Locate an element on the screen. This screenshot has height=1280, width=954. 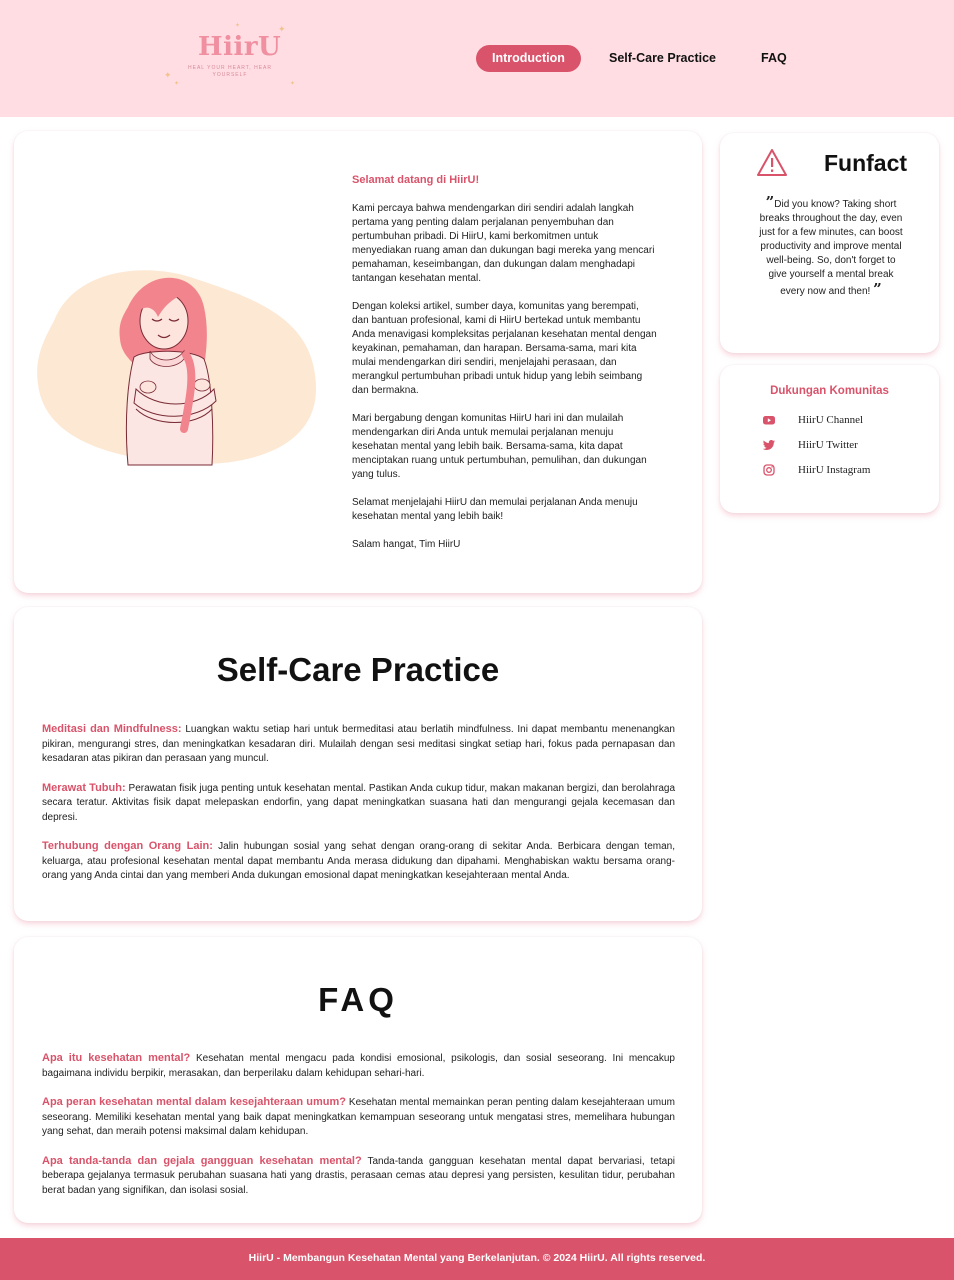
community-link-label: HiirU Instagram is located at coordinates (834, 470).